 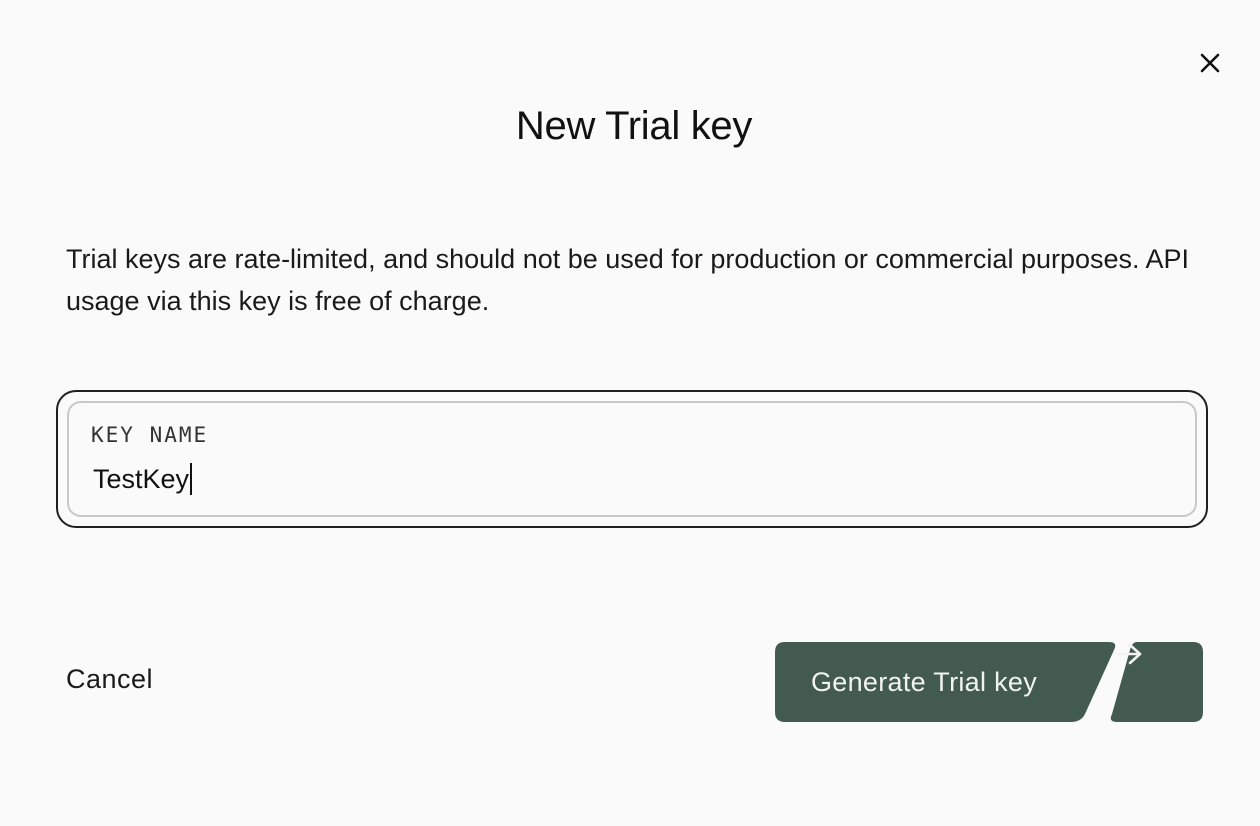 What do you see at coordinates (191, 479) in the screenshot?
I see `text-caret` at bounding box center [191, 479].